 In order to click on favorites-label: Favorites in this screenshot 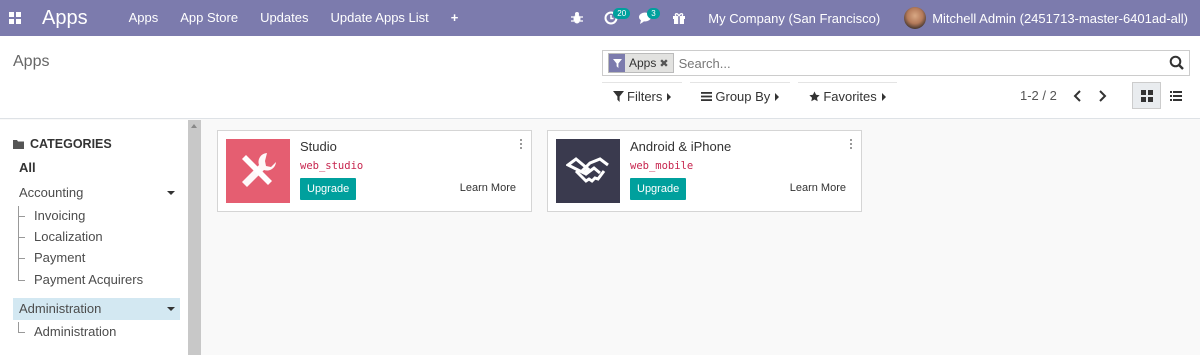, I will do `click(850, 96)`.